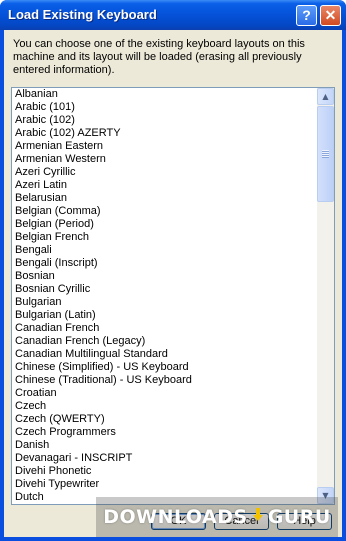 This screenshot has width=346, height=541. I want to click on list-item: Danish, so click(165, 445).